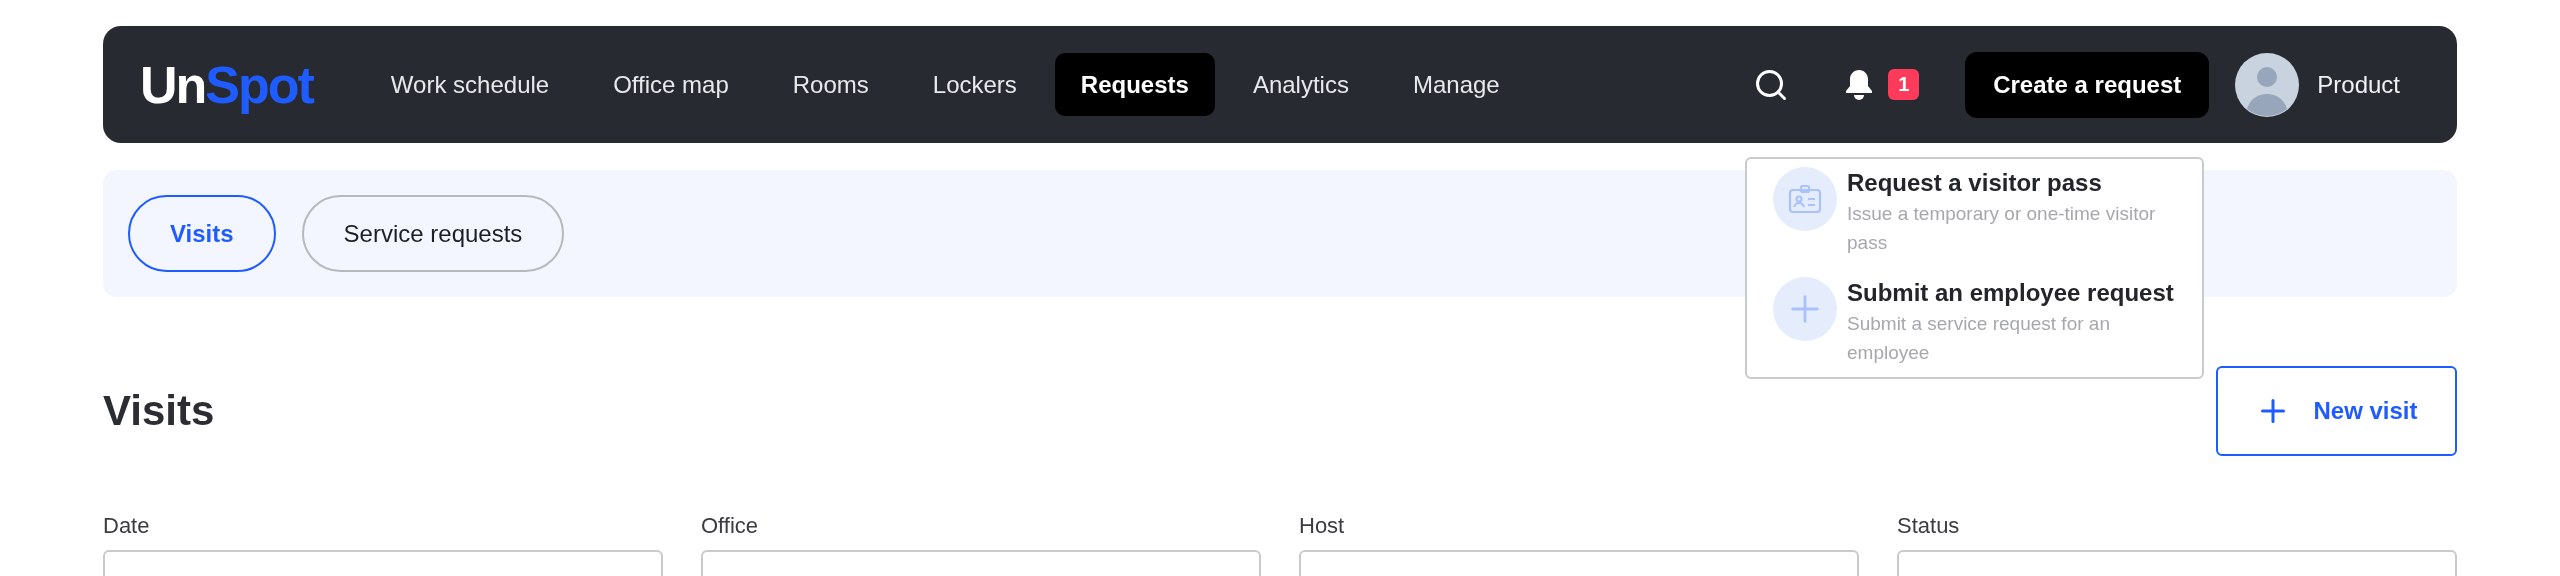 This screenshot has height=576, width=2560. I want to click on notification-count: 1, so click(1904, 84).